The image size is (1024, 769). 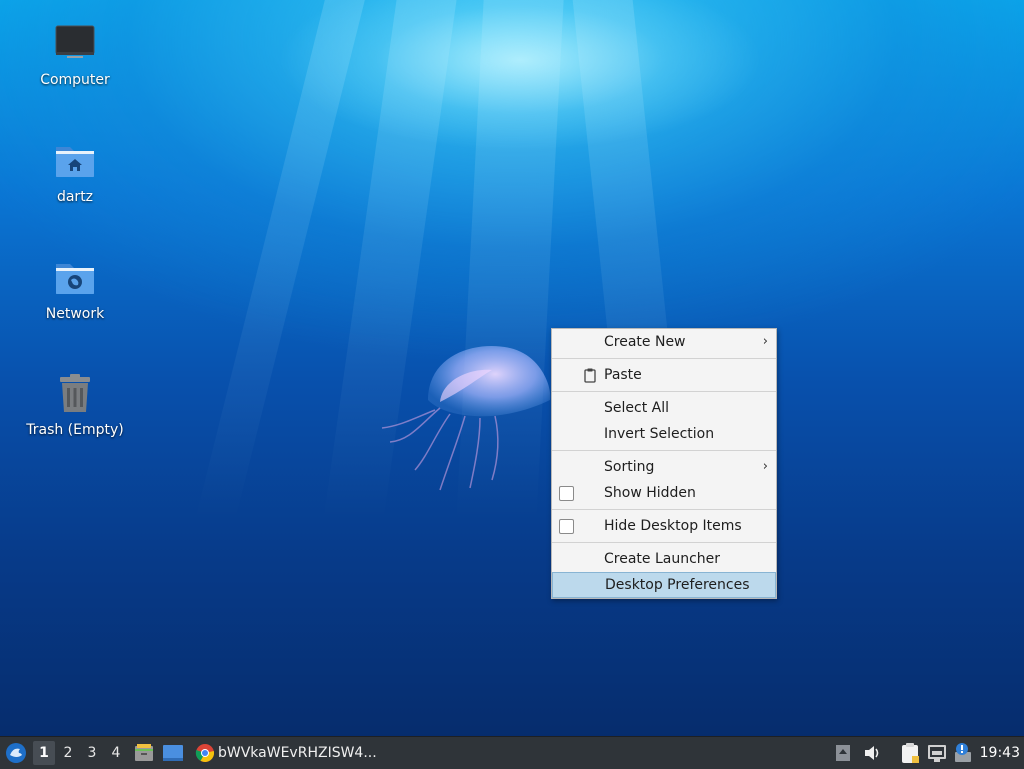 What do you see at coordinates (664, 467) in the screenshot?
I see `menu-item-sorting: Sorting ›` at bounding box center [664, 467].